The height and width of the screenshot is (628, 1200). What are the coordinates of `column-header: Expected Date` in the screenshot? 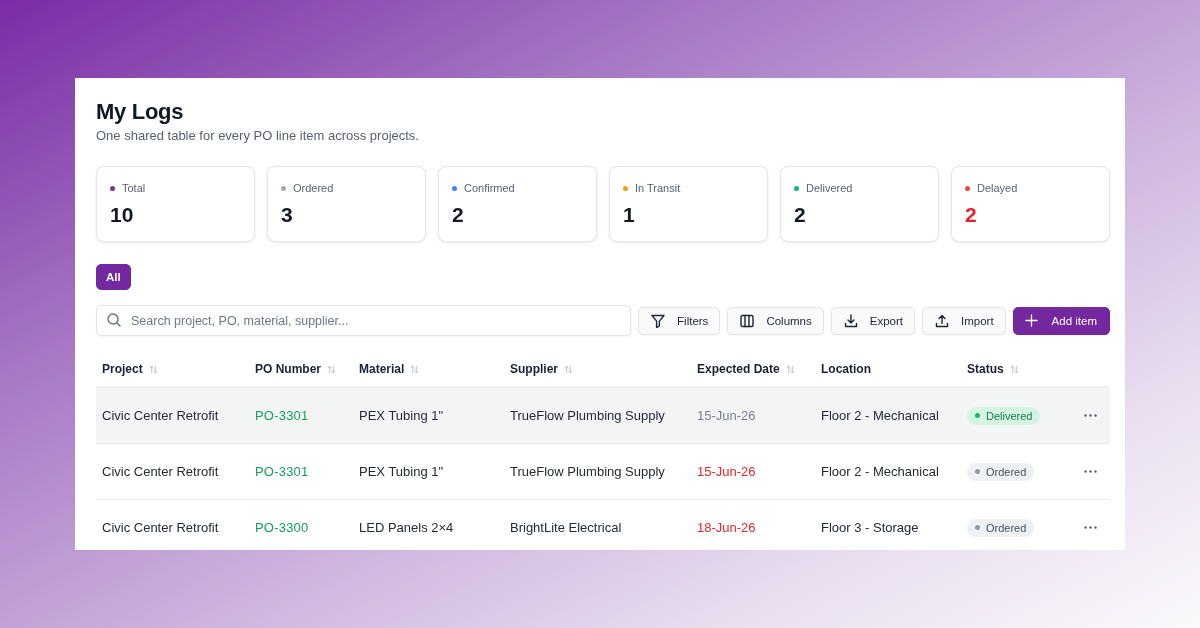 It's located at (738, 369).